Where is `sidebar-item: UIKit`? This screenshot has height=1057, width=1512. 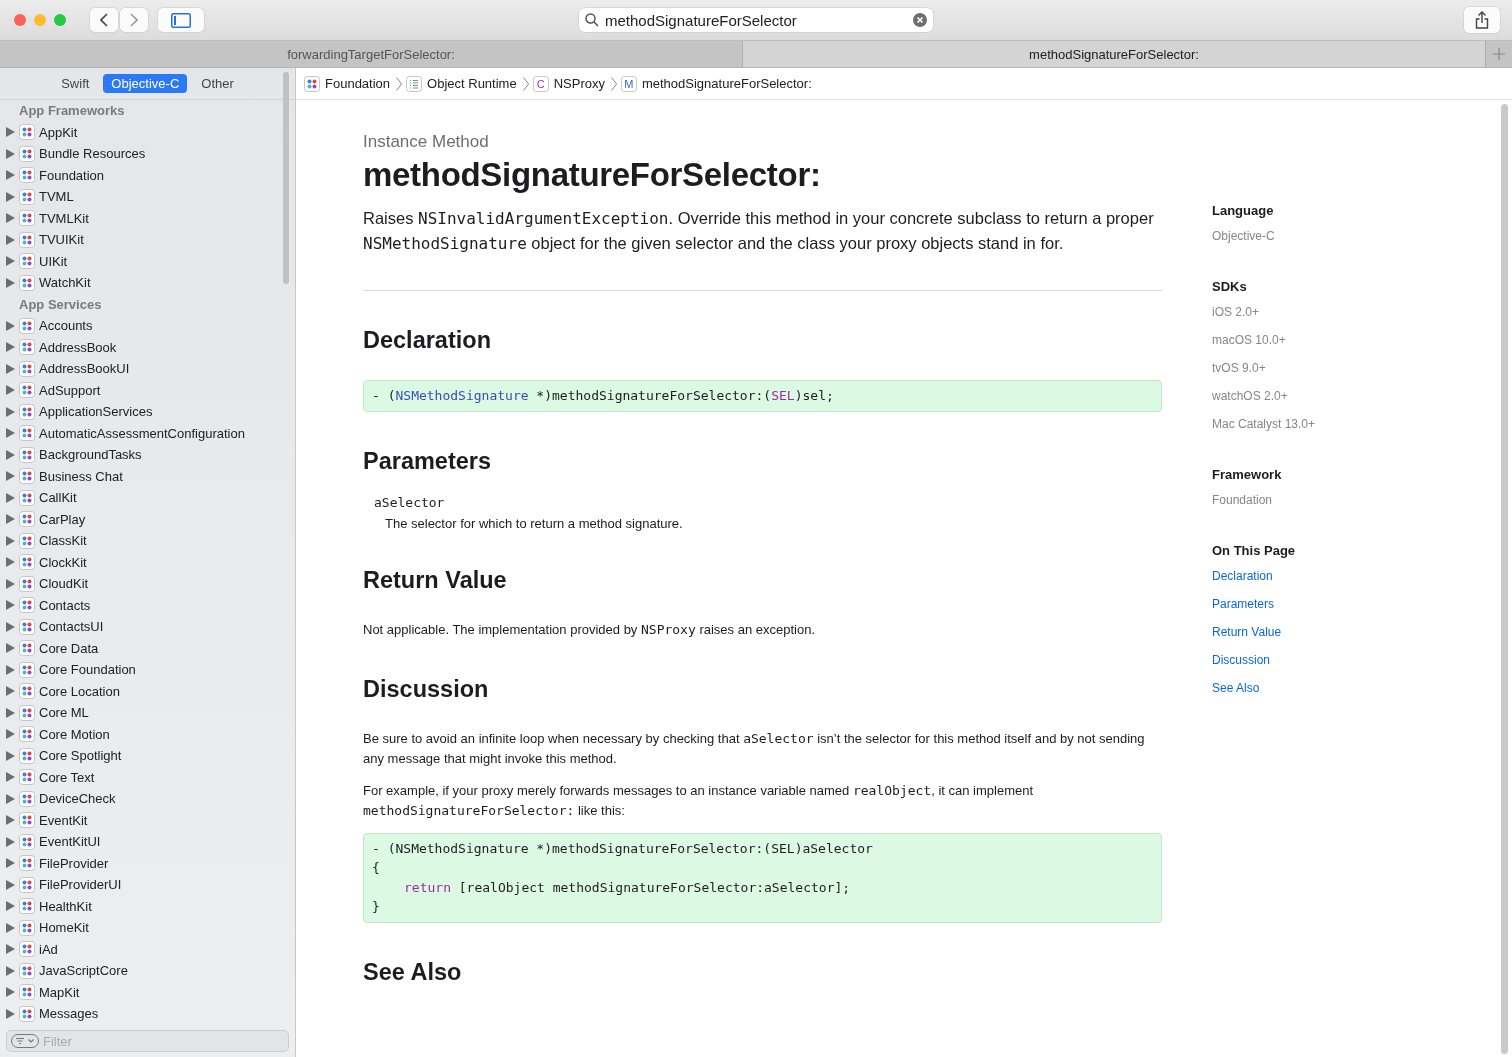
sidebar-item: UIKit is located at coordinates (53, 261).